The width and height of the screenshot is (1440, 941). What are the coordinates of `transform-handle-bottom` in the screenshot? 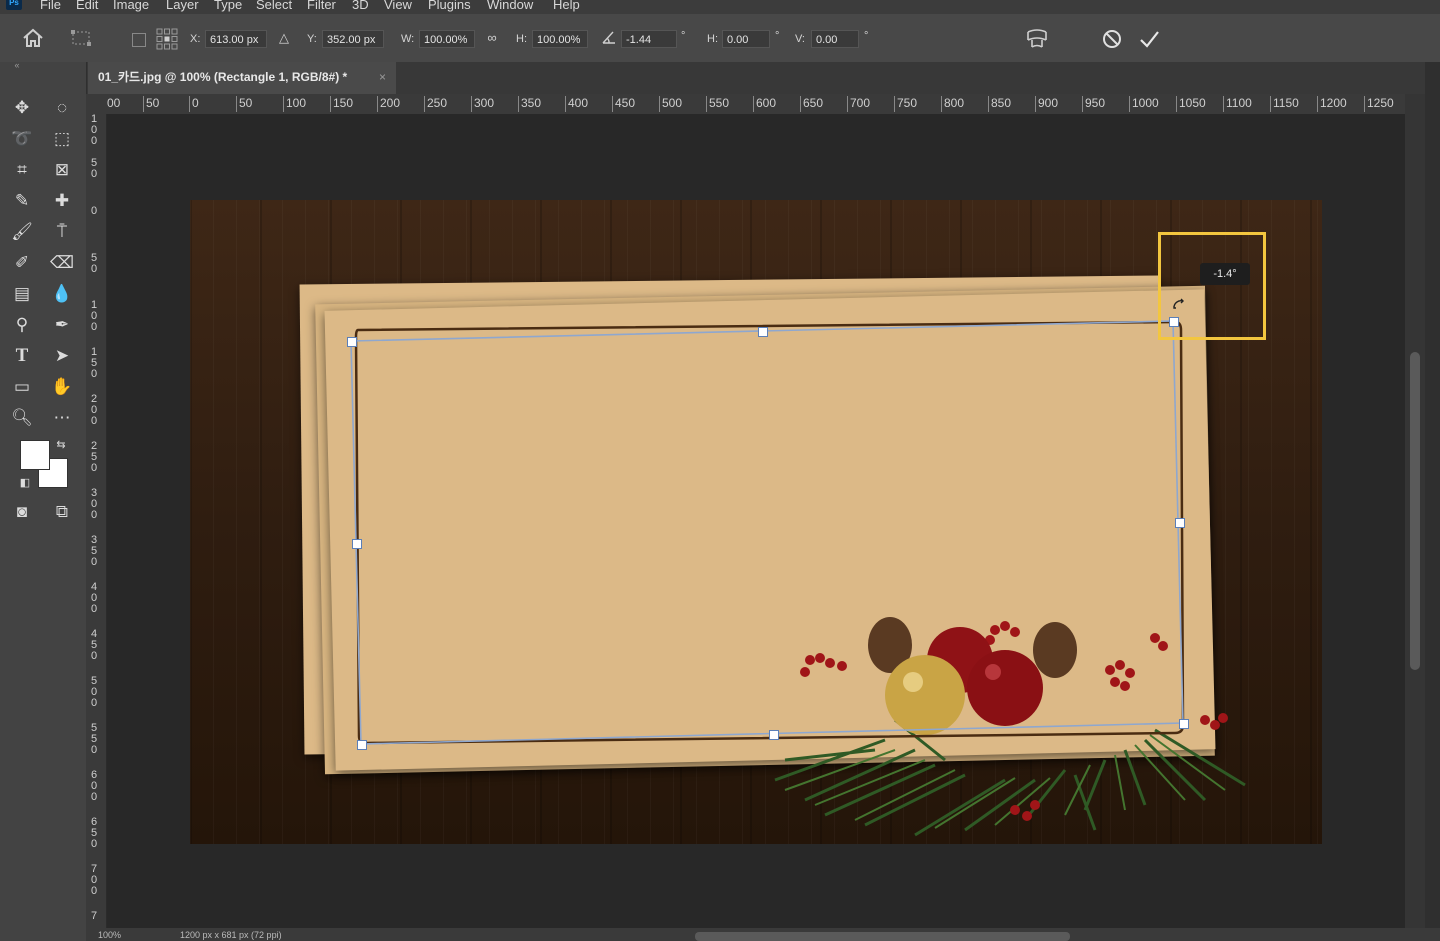 It's located at (774, 735).